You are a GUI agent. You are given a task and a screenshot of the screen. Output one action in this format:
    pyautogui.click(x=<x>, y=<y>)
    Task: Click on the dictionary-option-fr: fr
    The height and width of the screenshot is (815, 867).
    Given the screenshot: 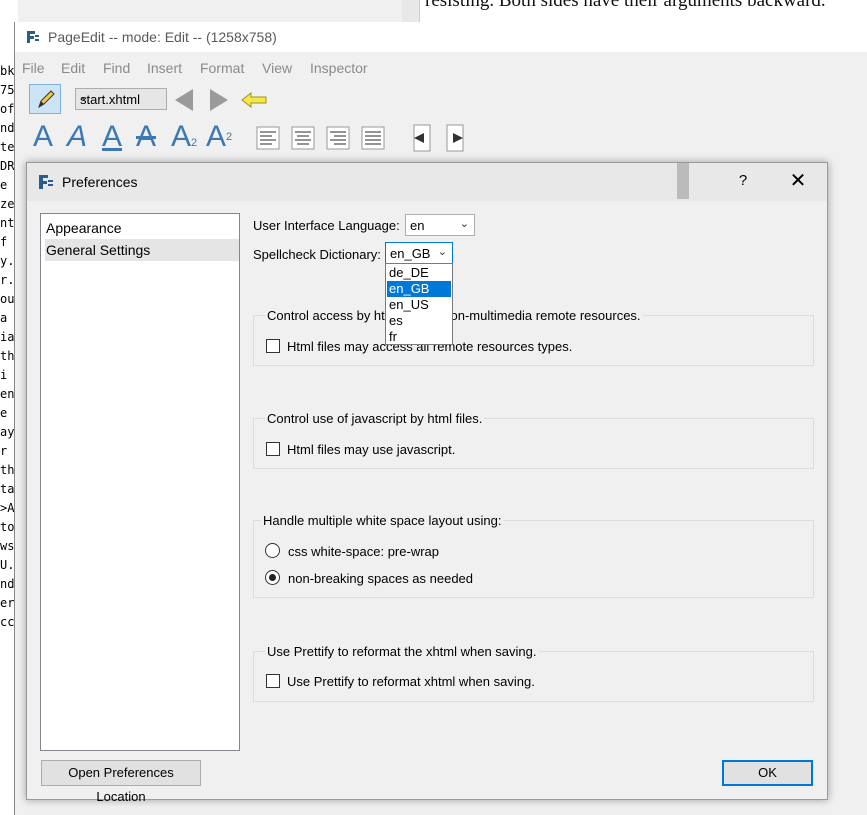 What is the action you would take?
    pyautogui.click(x=419, y=337)
    